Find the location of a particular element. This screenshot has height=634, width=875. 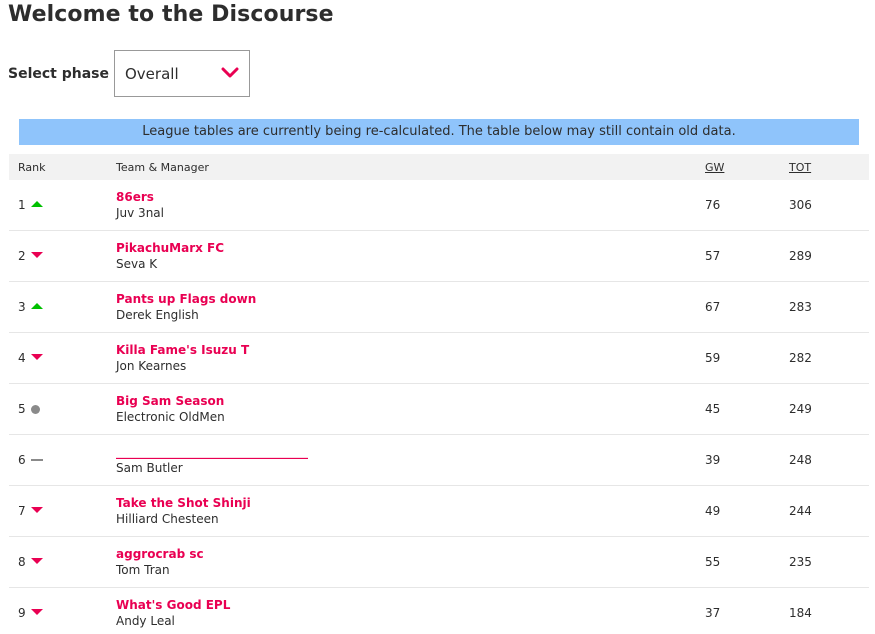

total-points: 283 is located at coordinates (800, 307).